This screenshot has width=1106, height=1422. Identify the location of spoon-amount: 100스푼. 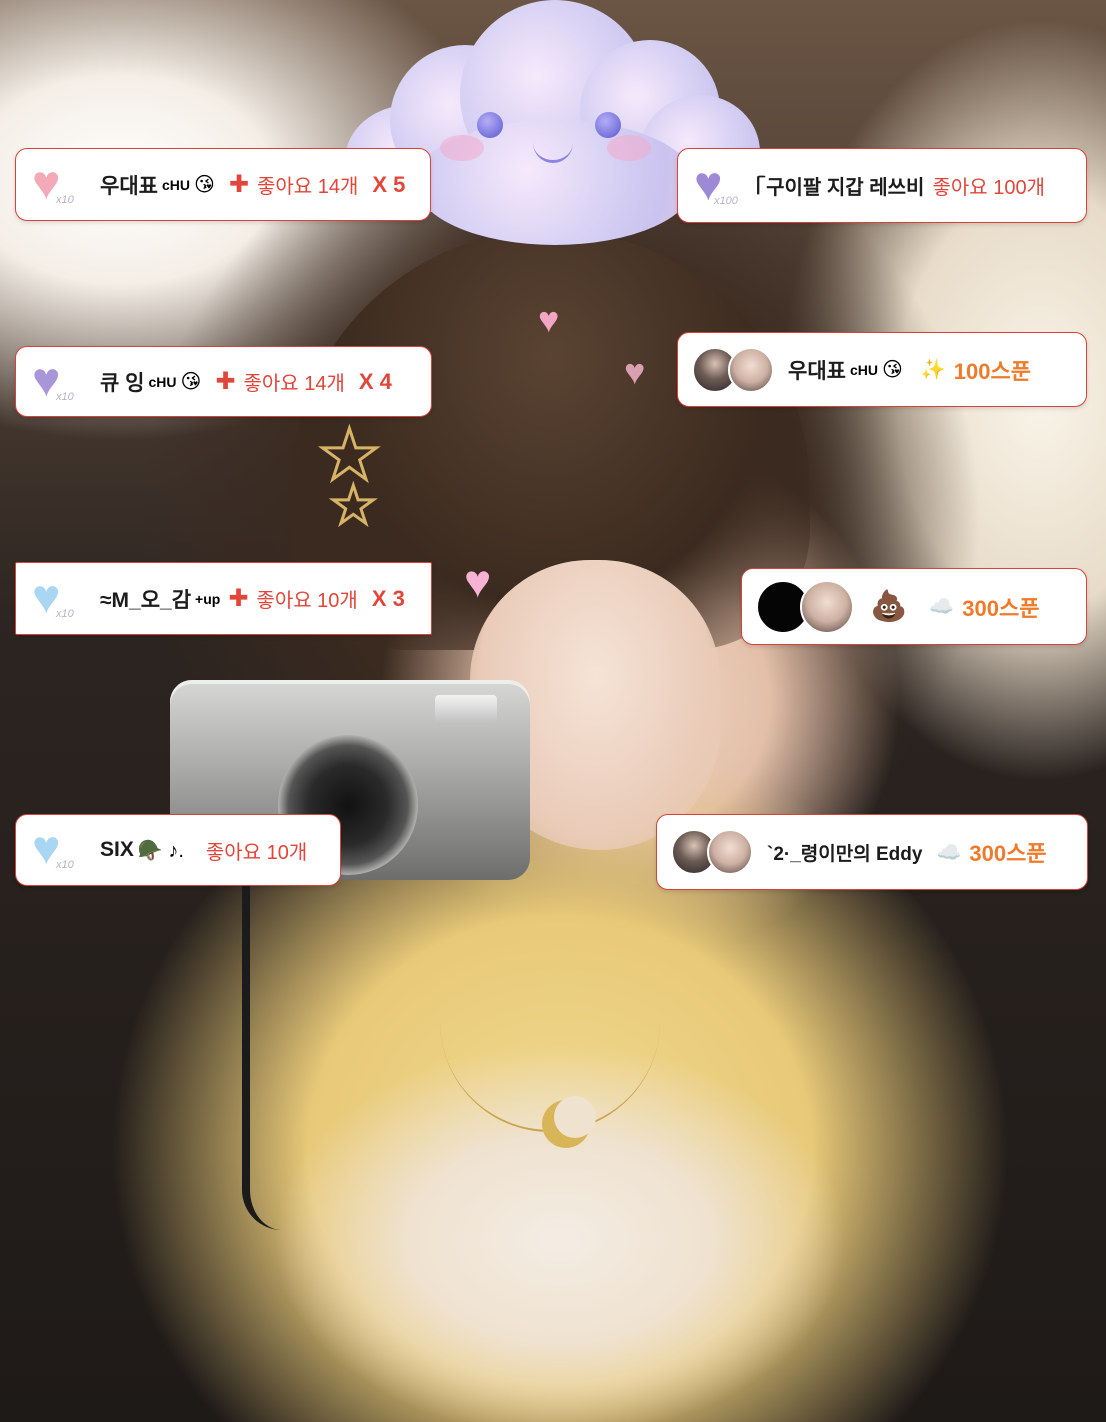
(992, 371).